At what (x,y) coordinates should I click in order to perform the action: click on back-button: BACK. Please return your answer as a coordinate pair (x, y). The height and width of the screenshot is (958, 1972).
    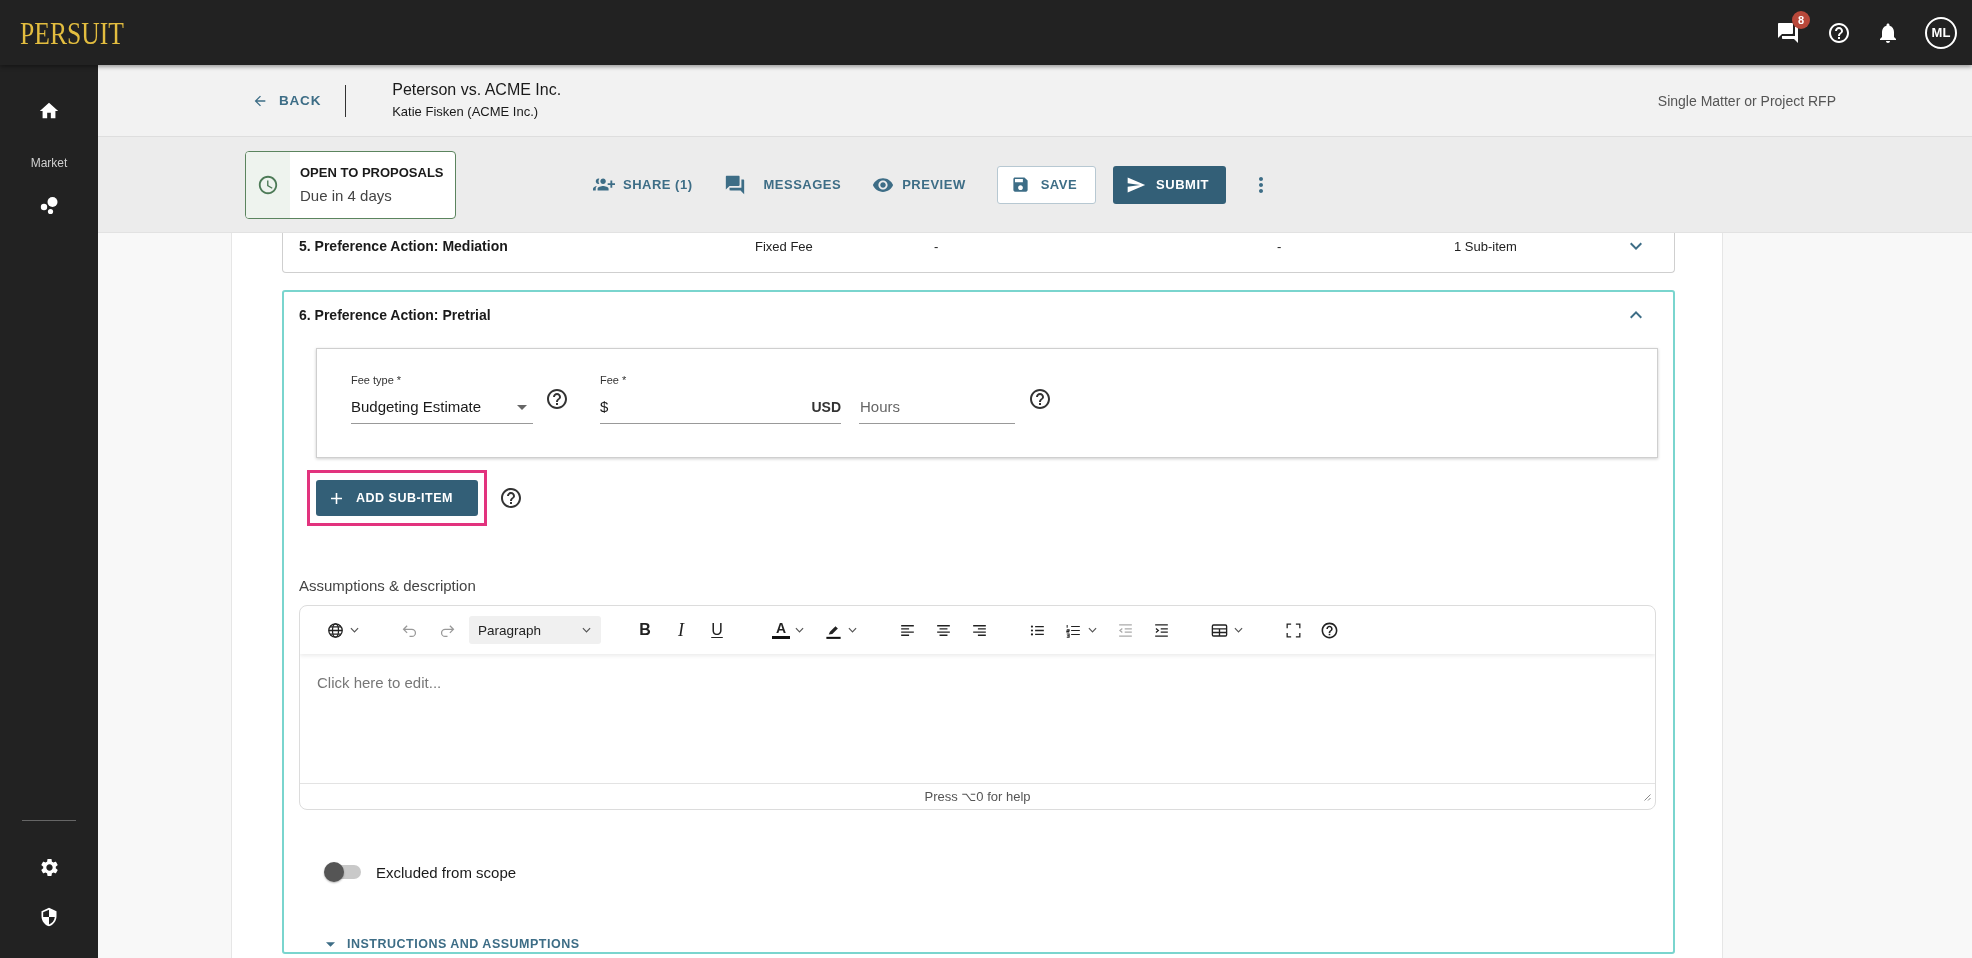
    Looking at the image, I should click on (287, 100).